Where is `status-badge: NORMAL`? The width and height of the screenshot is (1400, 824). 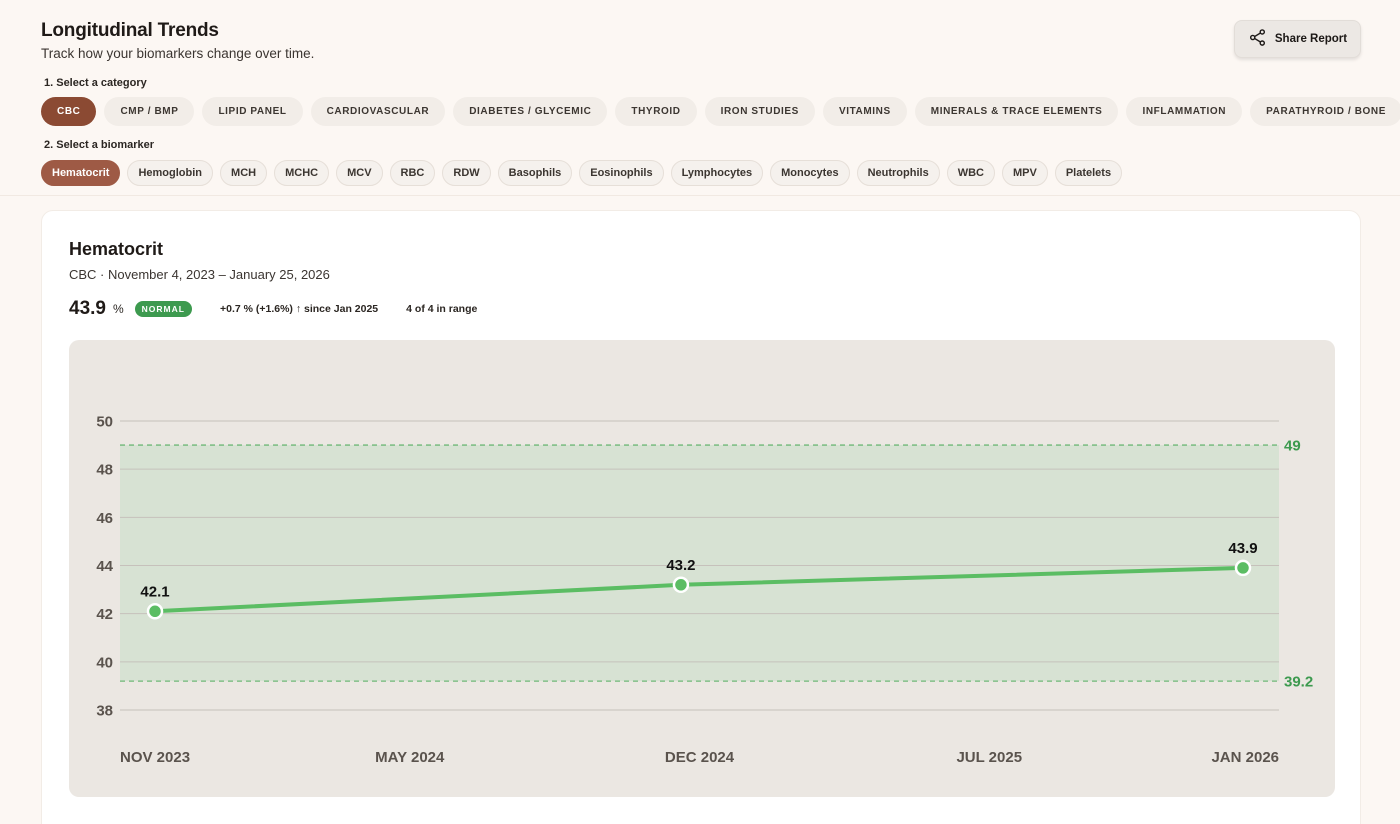
status-badge: NORMAL is located at coordinates (163, 309).